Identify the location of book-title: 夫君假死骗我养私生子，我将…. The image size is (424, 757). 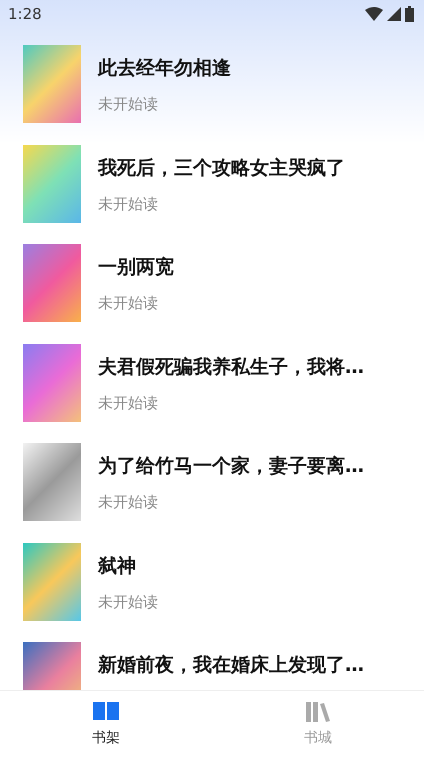
(231, 367).